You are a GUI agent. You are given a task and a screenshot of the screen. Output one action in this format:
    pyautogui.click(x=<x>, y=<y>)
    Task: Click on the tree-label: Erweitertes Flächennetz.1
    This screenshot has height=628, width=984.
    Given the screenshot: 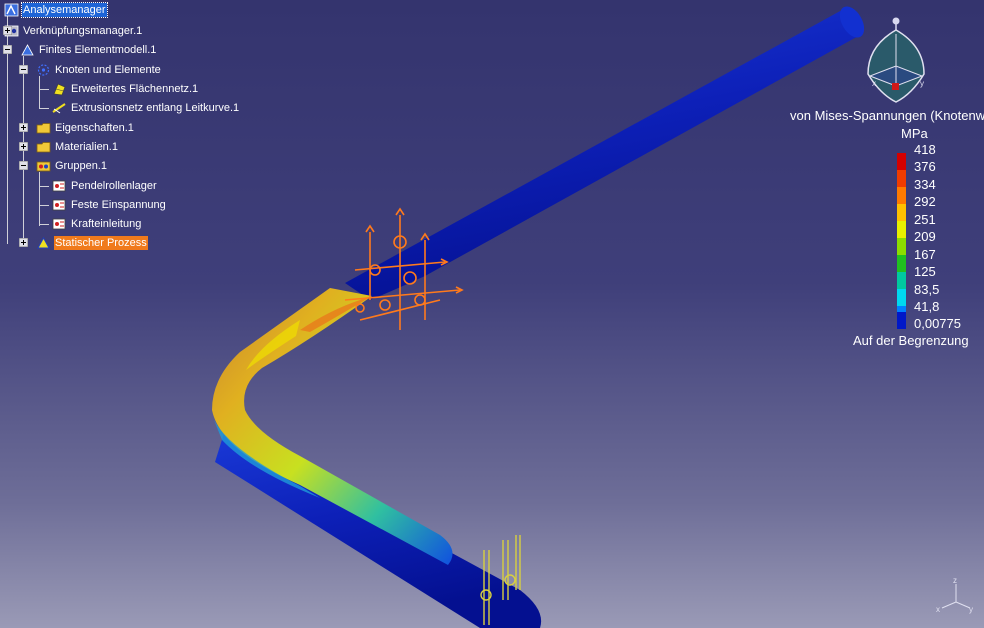 What is the action you would take?
    pyautogui.click(x=135, y=89)
    